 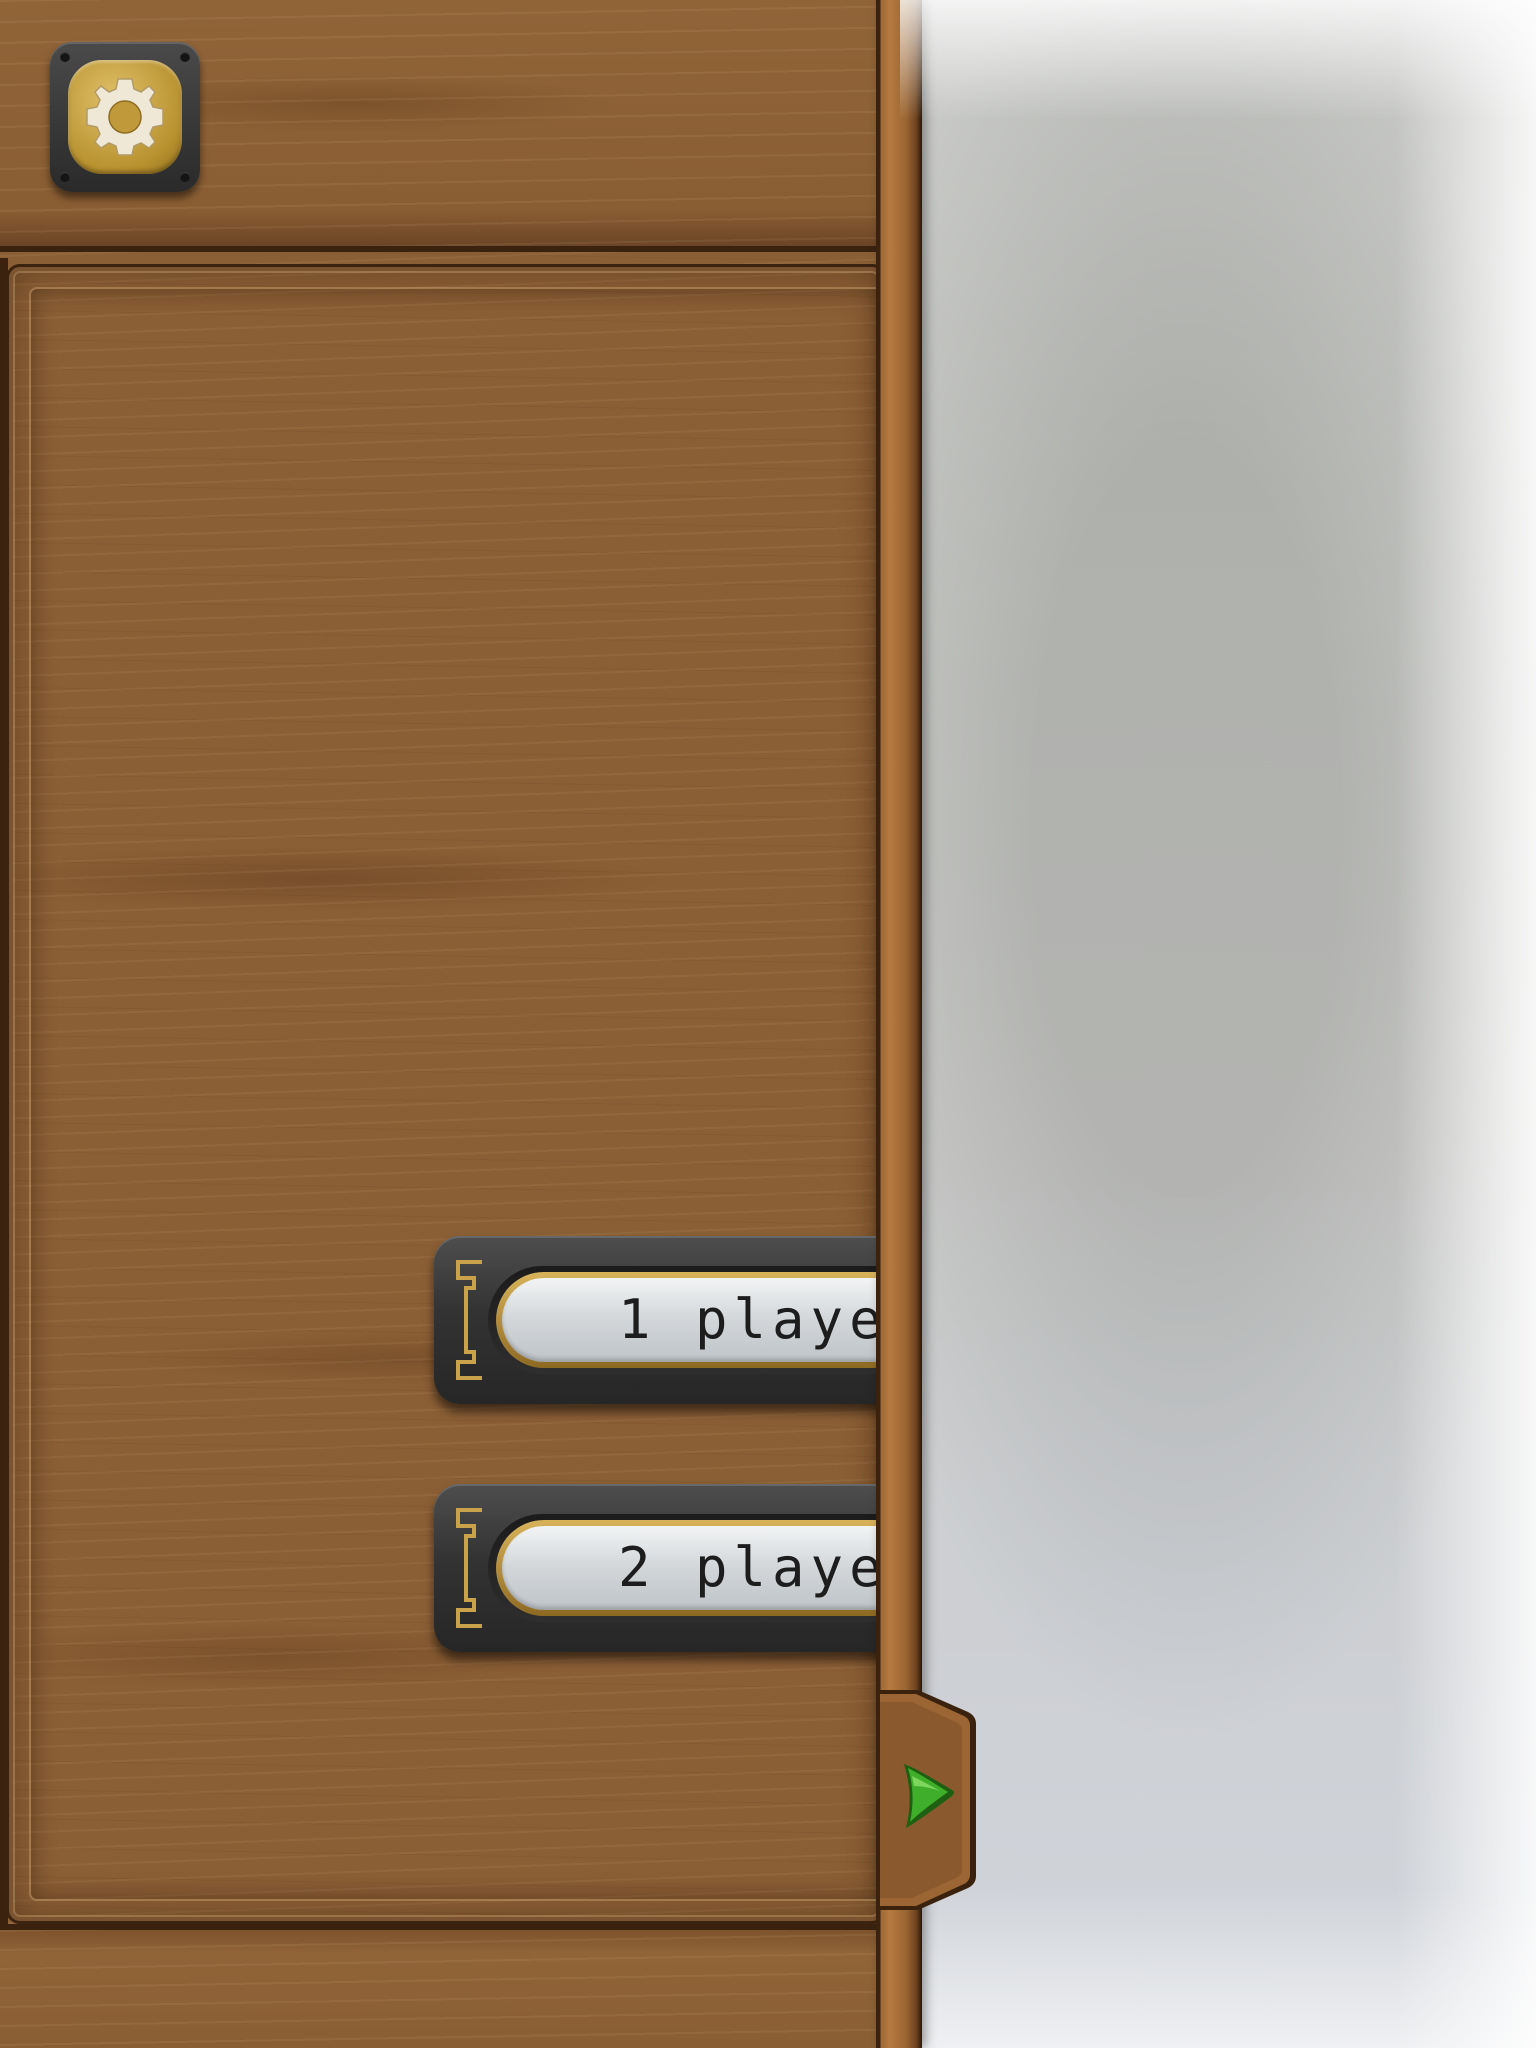 What do you see at coordinates (1218, 1968) in the screenshot?
I see `fog-bottom` at bounding box center [1218, 1968].